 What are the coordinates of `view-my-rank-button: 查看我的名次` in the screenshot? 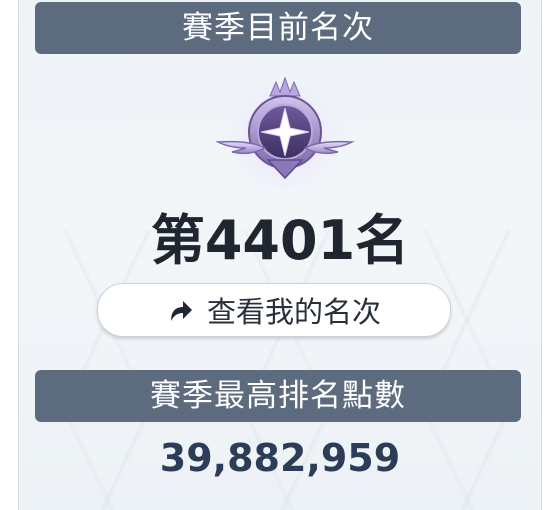 It's located at (274, 310).